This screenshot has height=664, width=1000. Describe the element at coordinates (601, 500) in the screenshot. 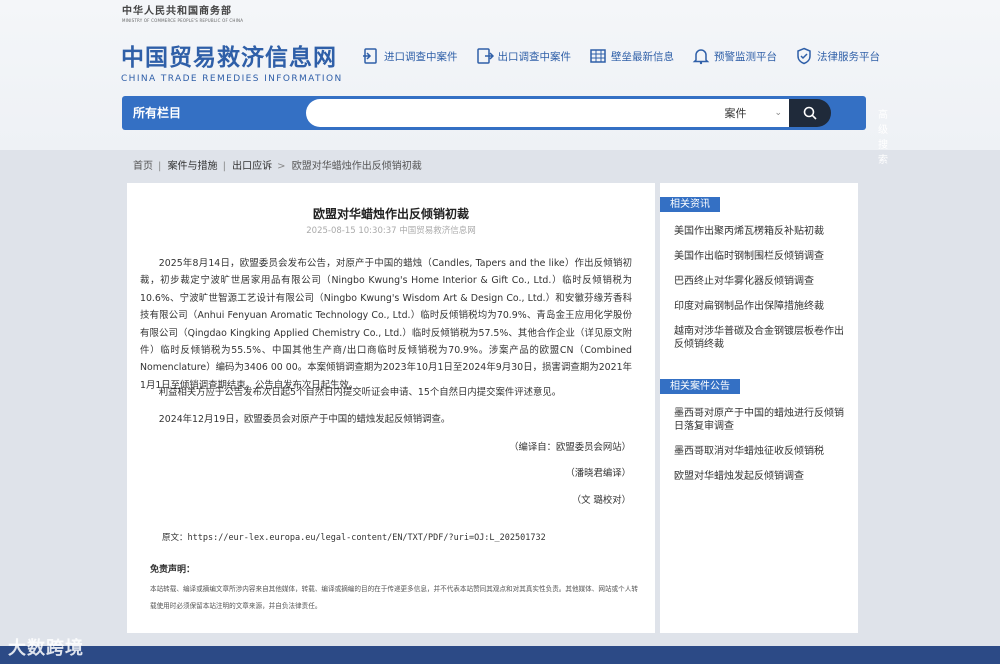

I see `article-proofreader: （文 璐校对）` at that location.